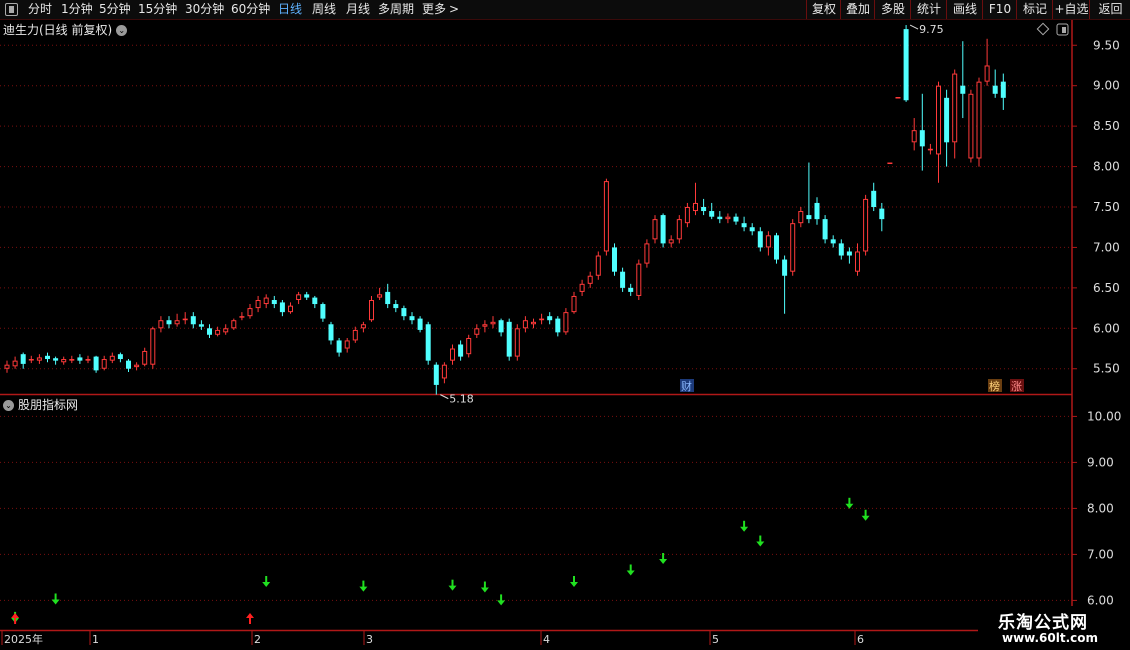  What do you see at coordinates (1106, 328) in the screenshot?
I see `main-y-tick: 6.00` at bounding box center [1106, 328].